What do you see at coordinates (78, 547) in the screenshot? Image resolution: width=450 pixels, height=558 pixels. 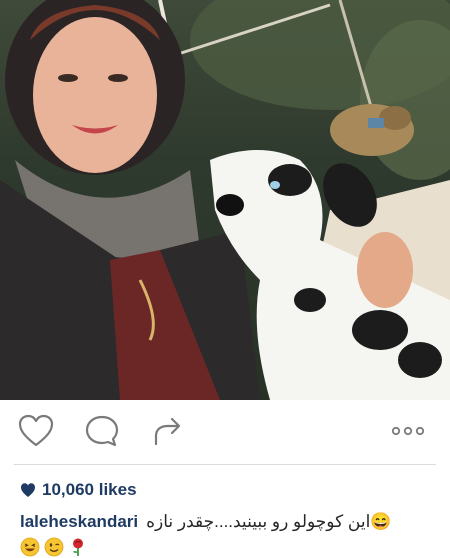 I see `rose-emoji` at bounding box center [78, 547].